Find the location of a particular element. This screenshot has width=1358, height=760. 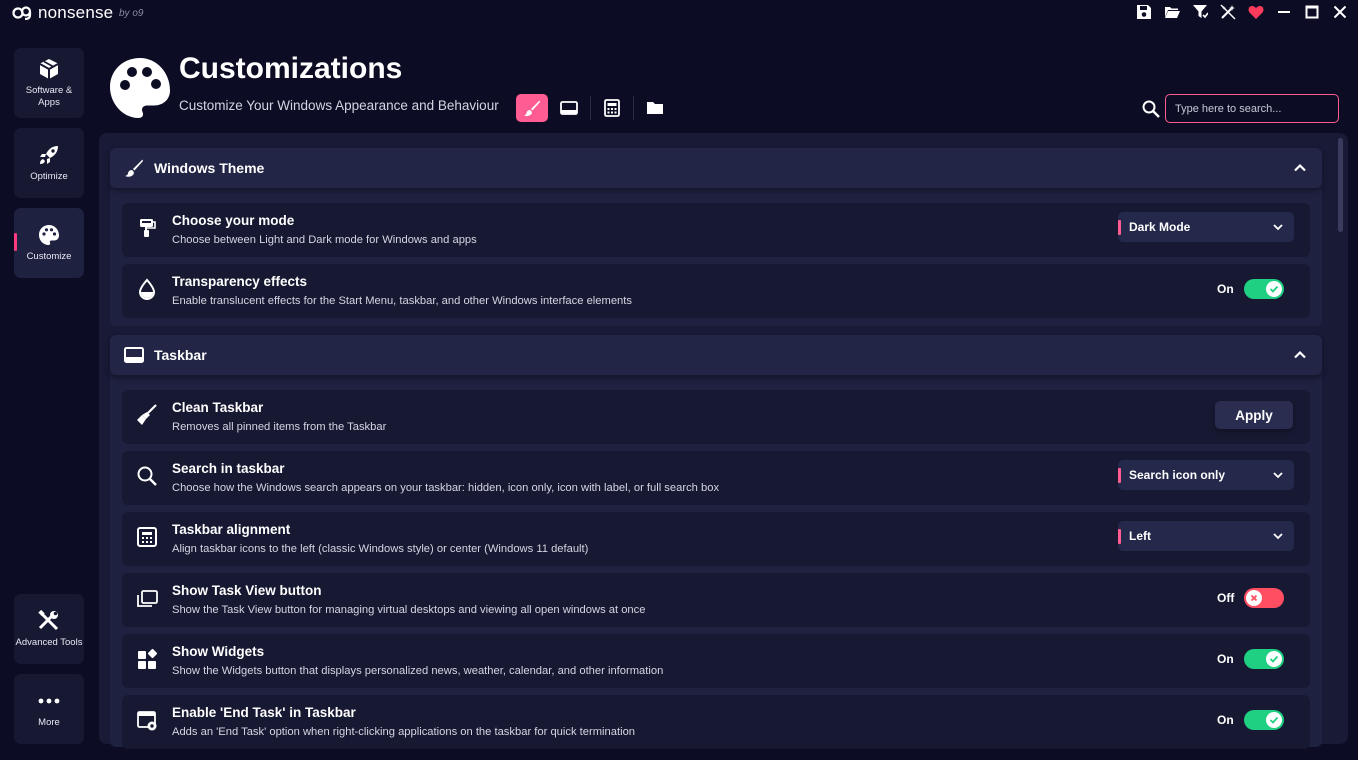

maximize-button is located at coordinates (1312, 12).